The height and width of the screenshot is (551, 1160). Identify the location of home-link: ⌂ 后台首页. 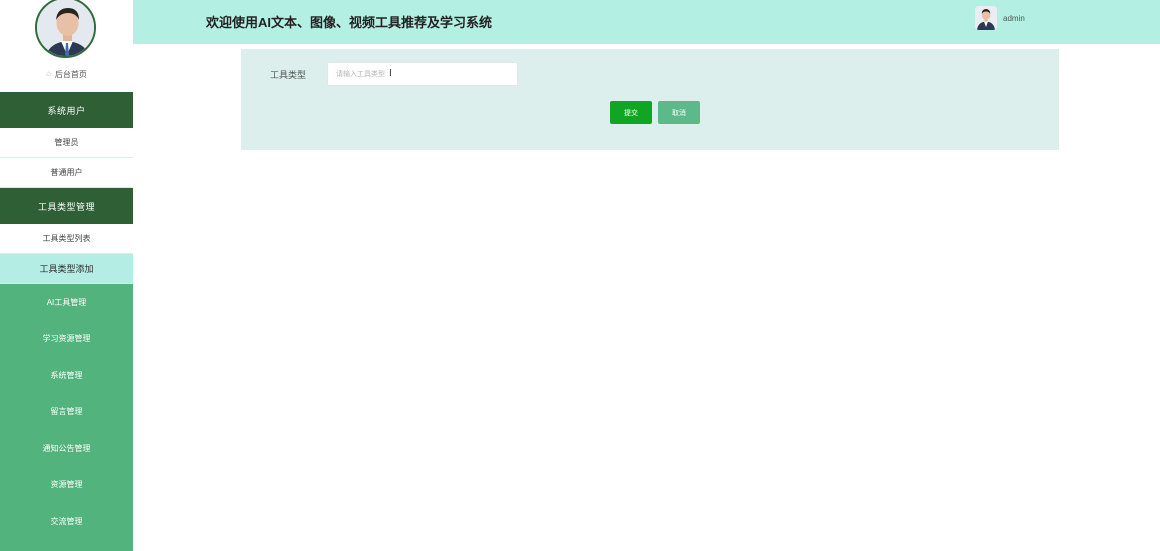
(66, 74).